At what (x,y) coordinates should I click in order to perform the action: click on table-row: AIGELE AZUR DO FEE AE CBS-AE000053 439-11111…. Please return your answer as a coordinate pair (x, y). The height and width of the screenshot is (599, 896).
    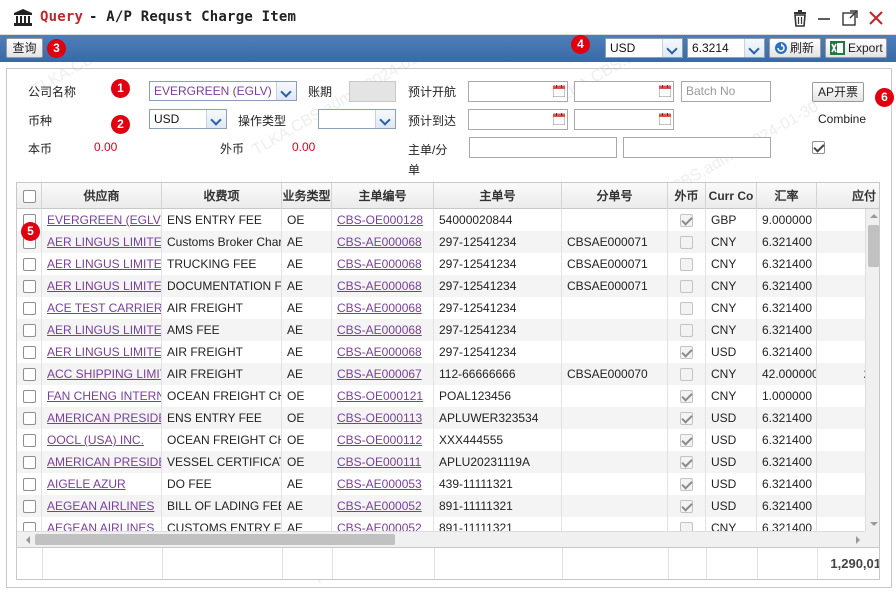
    Looking at the image, I should click on (448, 484).